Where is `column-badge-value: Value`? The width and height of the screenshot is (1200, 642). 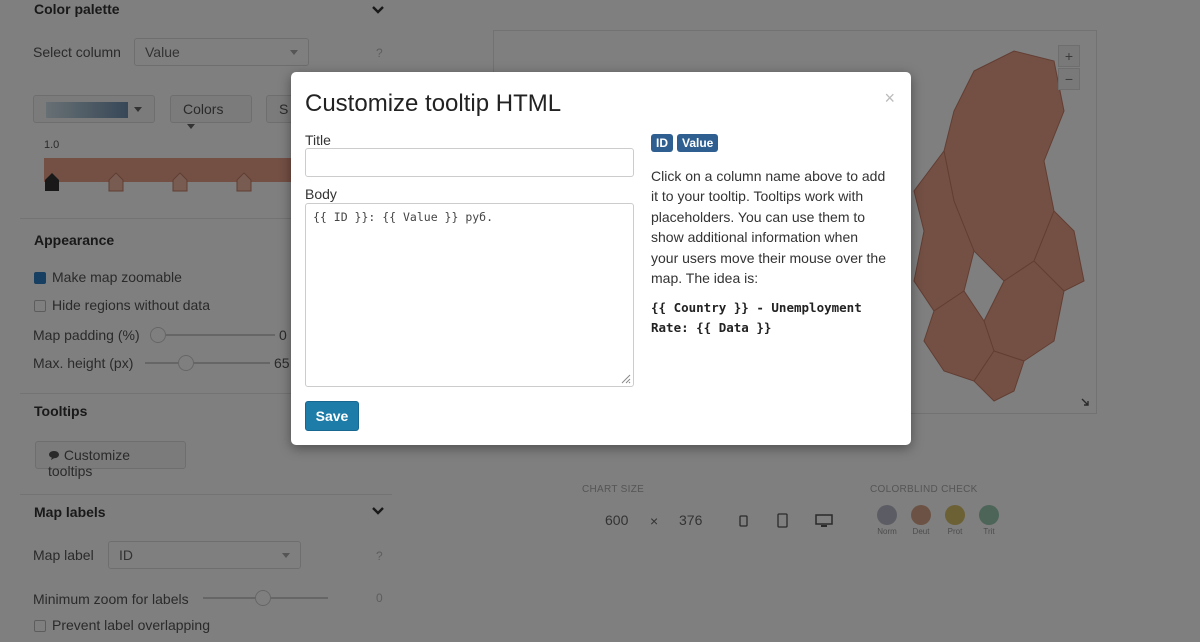
column-badge-value: Value is located at coordinates (698, 143).